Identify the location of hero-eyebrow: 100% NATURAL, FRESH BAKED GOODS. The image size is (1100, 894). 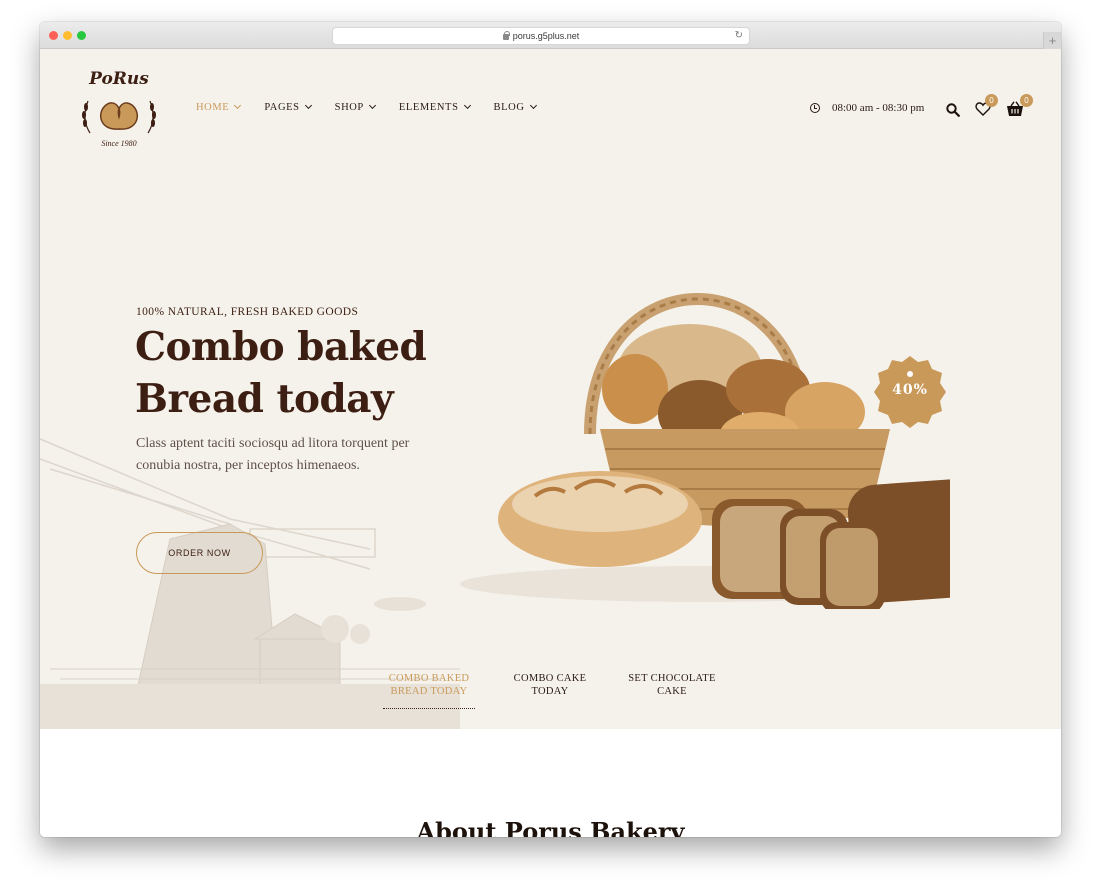
(247, 312).